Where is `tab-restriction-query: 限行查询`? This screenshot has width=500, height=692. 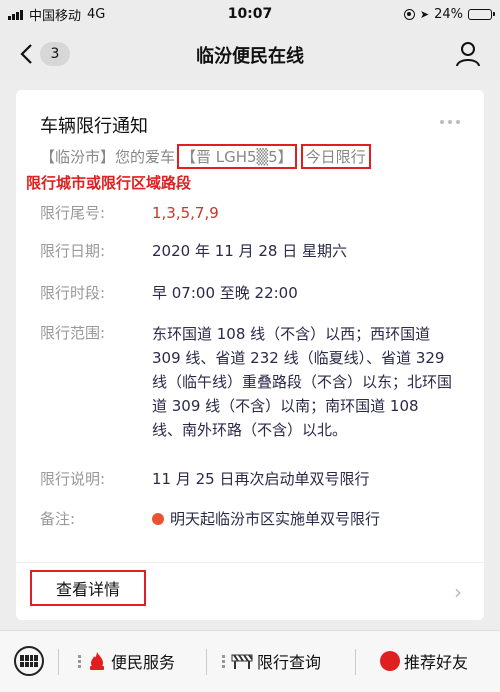 tab-restriction-query: 限行查询 is located at coordinates (271, 661).